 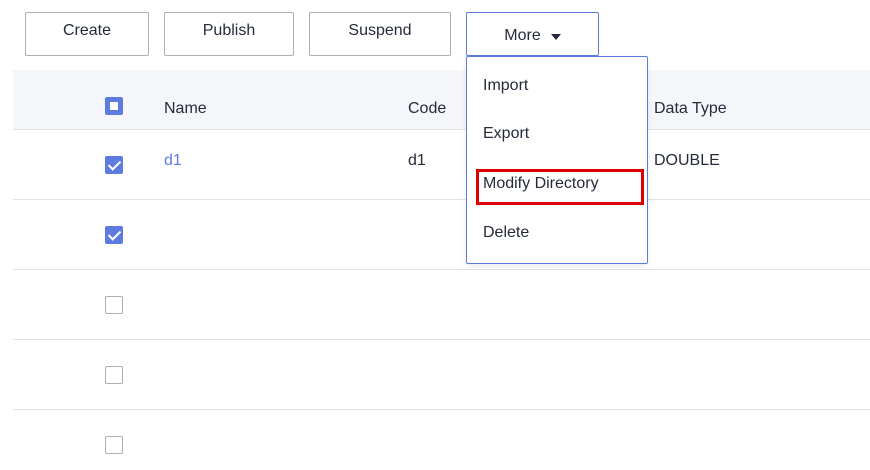 What do you see at coordinates (505, 86) in the screenshot?
I see `menu-item-import: Import` at bounding box center [505, 86].